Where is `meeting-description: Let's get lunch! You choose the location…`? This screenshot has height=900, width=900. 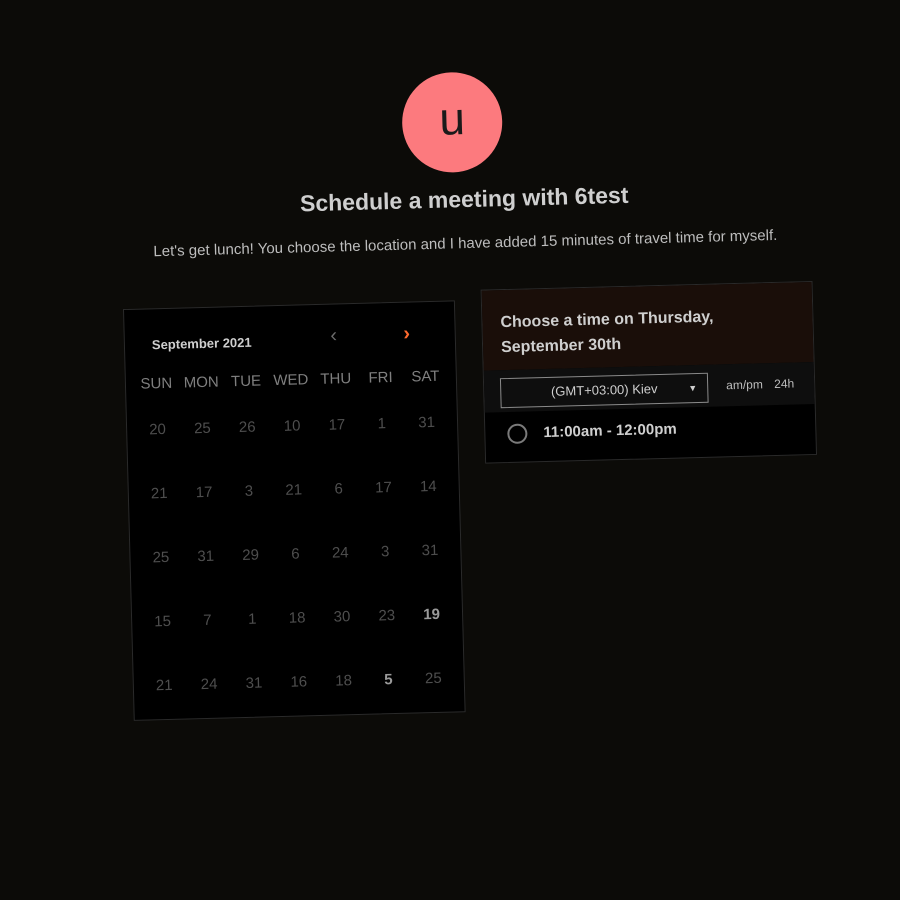 meeting-description: Let's get lunch! You choose the location… is located at coordinates (465, 243).